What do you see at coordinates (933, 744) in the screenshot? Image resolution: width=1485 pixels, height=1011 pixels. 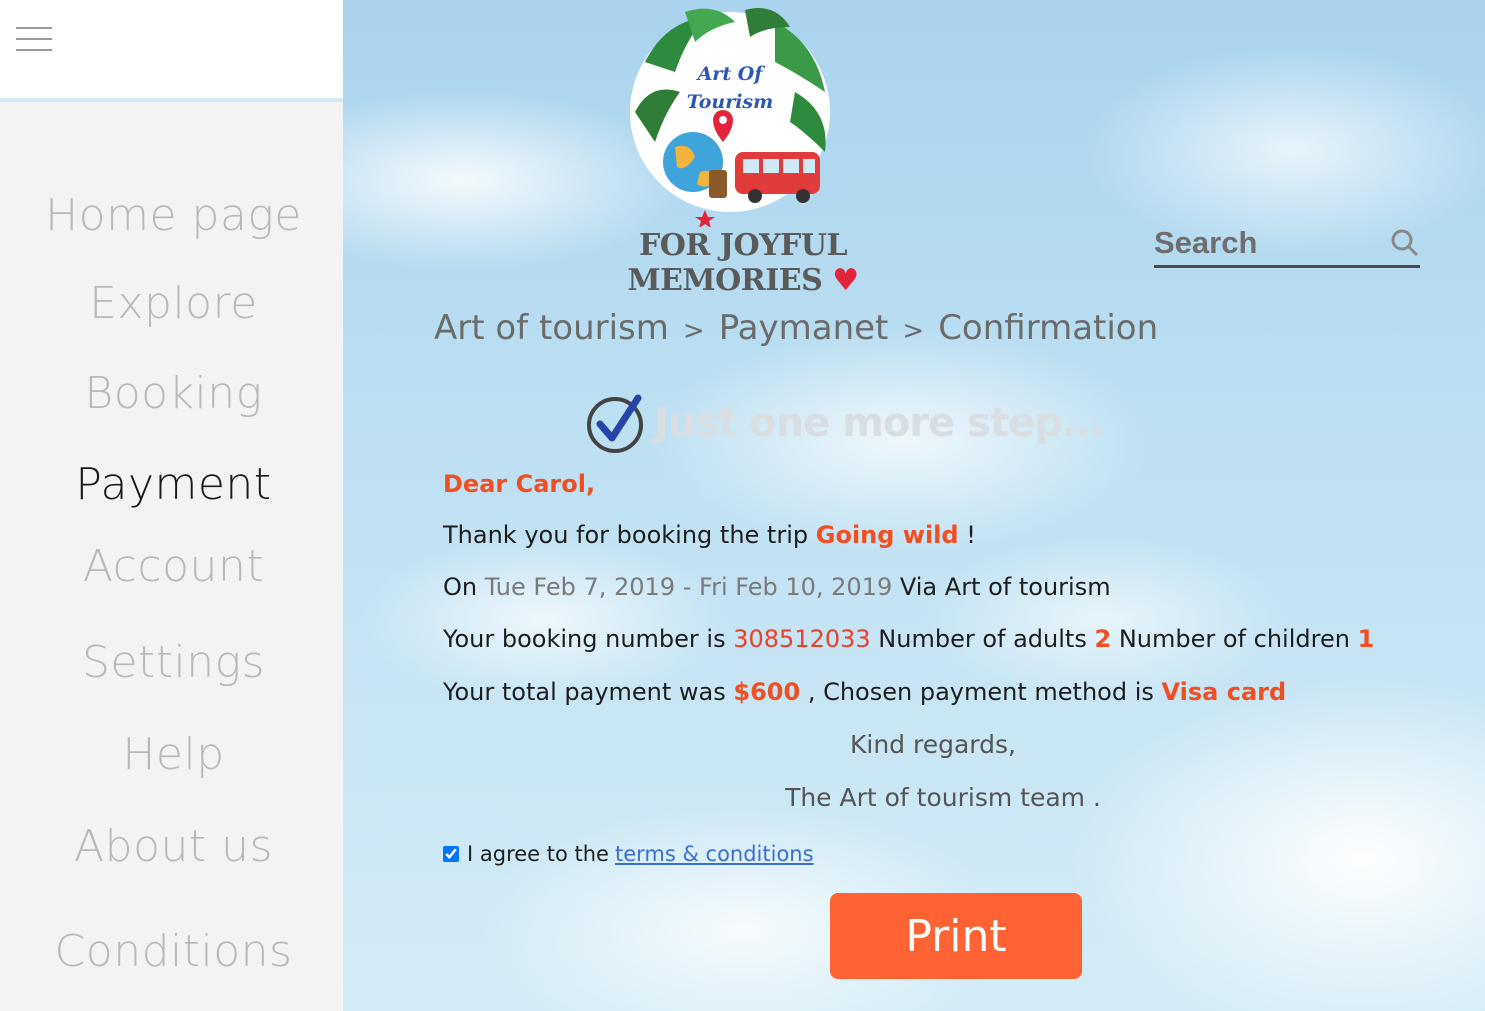 I see `regards: Kind regards,` at bounding box center [933, 744].